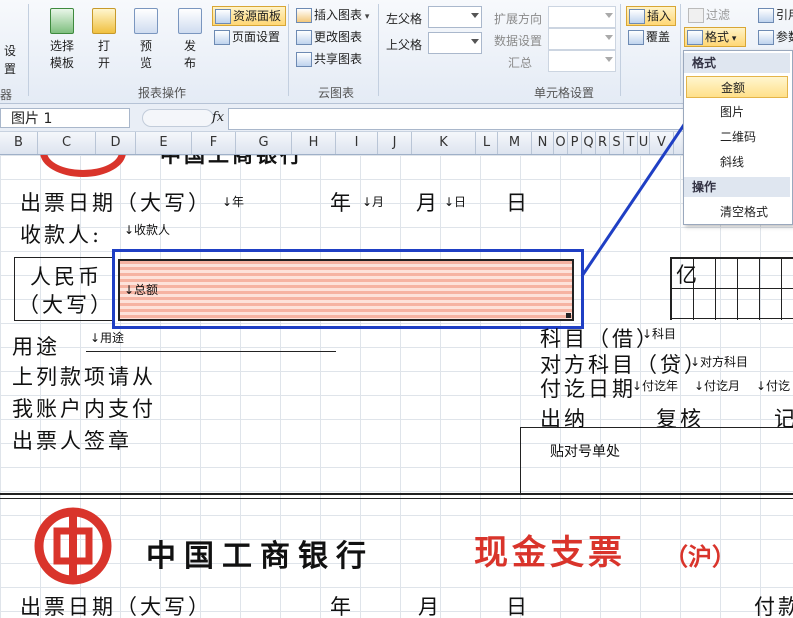  What do you see at coordinates (264, 143) in the screenshot?
I see `column-header: G` at bounding box center [264, 143].